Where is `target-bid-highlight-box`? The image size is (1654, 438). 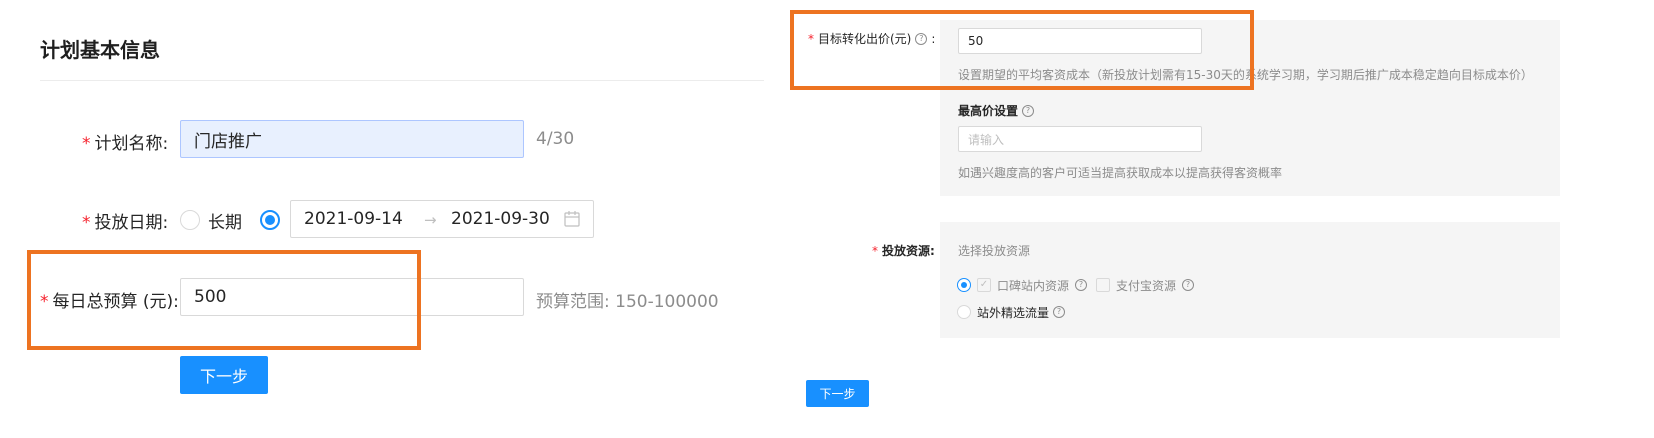
target-bid-highlight-box is located at coordinates (1022, 50).